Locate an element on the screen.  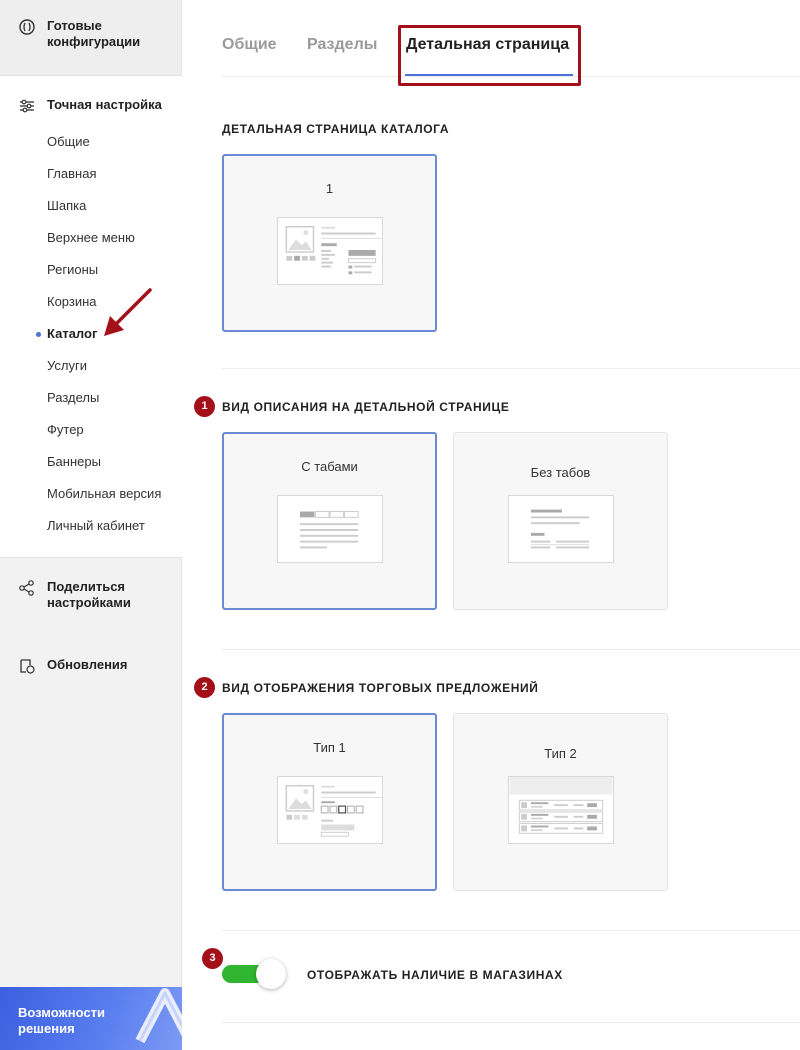
sidebar-item-account: Личный кабинет is located at coordinates (96, 526).